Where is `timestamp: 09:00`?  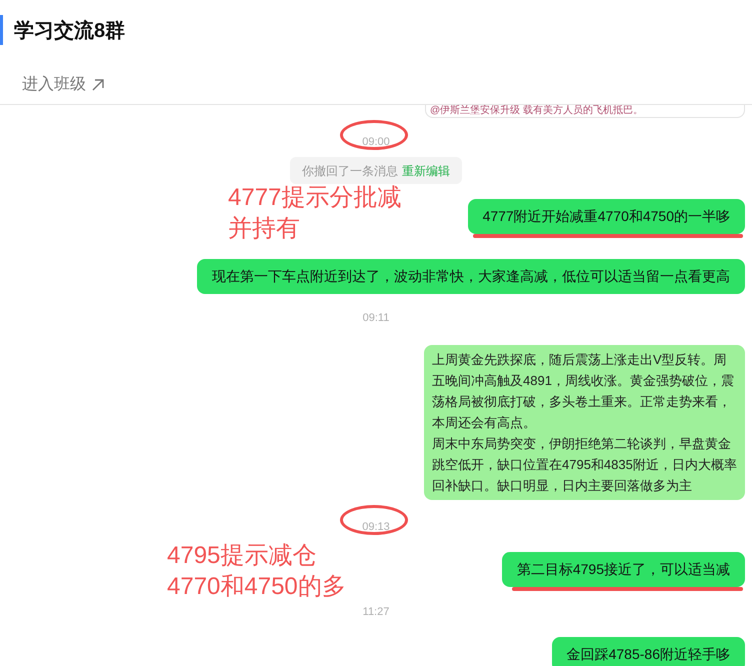
timestamp: 09:00 is located at coordinates (376, 142).